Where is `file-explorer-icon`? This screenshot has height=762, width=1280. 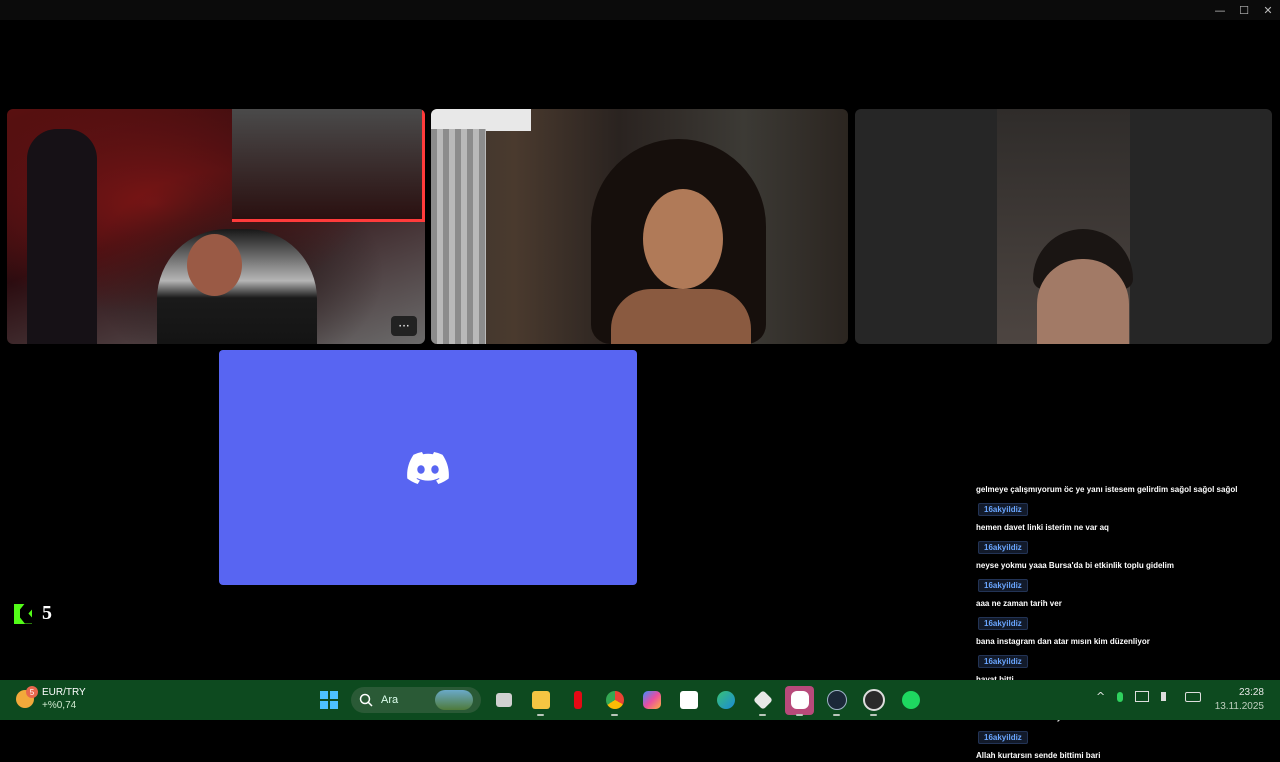 file-explorer-icon is located at coordinates (540, 700).